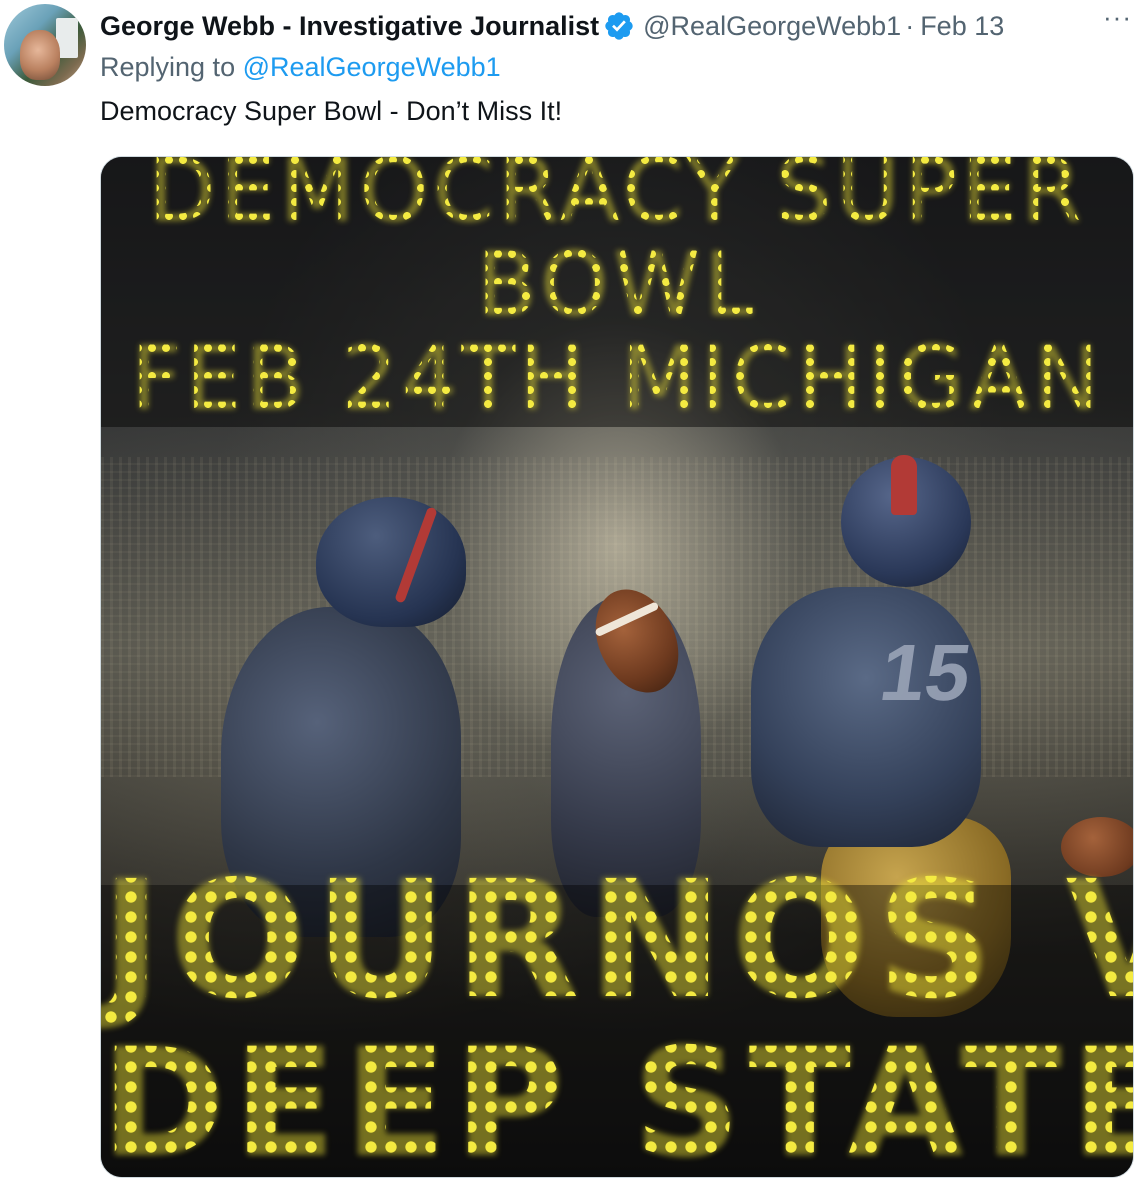  What do you see at coordinates (925, 672) in the screenshot?
I see `jersey-number: 15` at bounding box center [925, 672].